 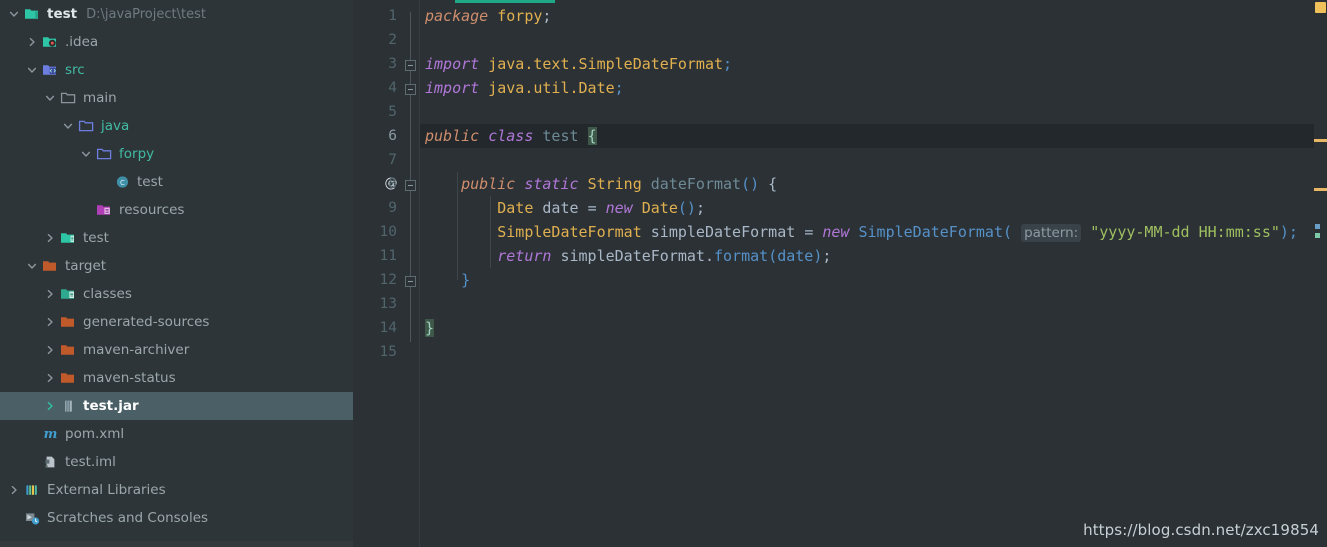 What do you see at coordinates (827, 256) in the screenshot?
I see `code-token: ;` at bounding box center [827, 256].